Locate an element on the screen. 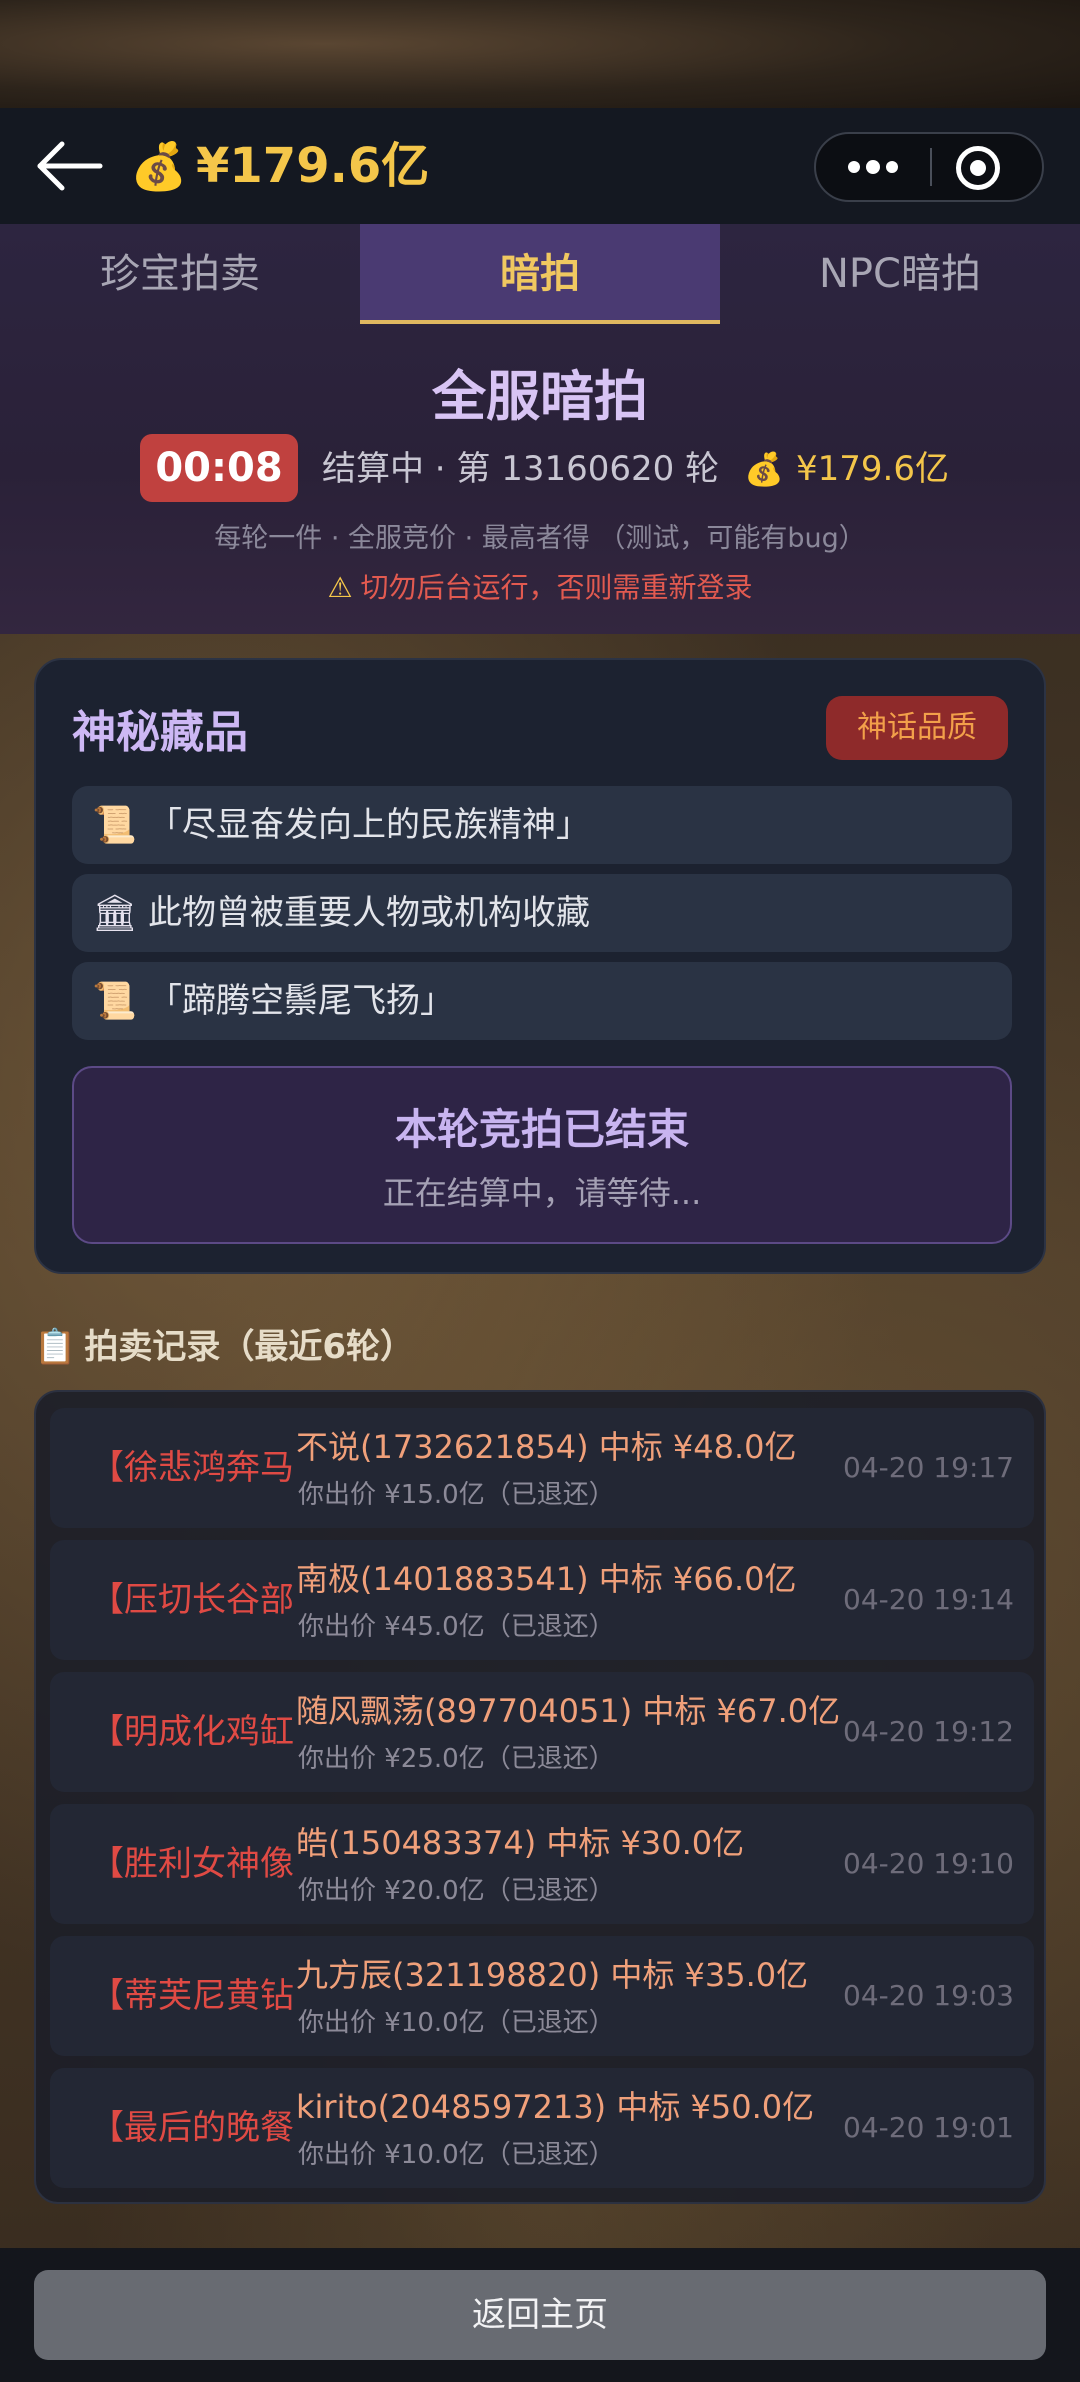 The width and height of the screenshot is (1080, 2382). capsule-divider is located at coordinates (931, 167).